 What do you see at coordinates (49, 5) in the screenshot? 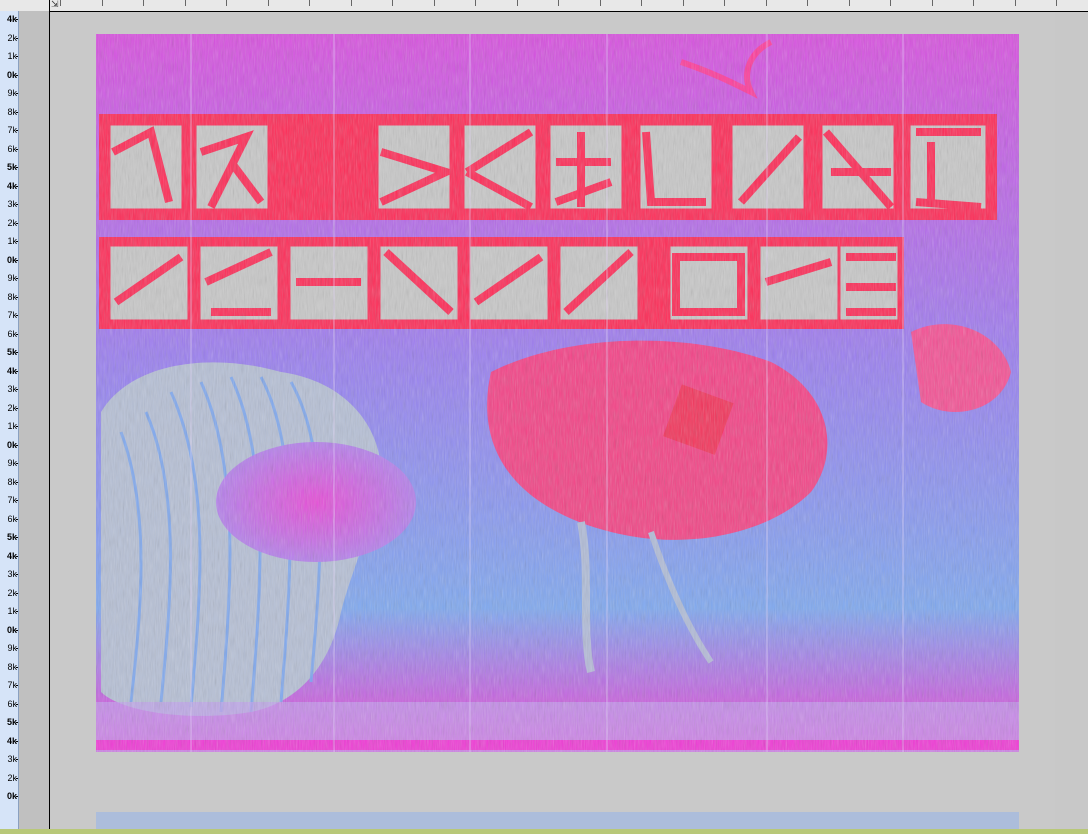
I see `playhead-marker` at bounding box center [49, 5].